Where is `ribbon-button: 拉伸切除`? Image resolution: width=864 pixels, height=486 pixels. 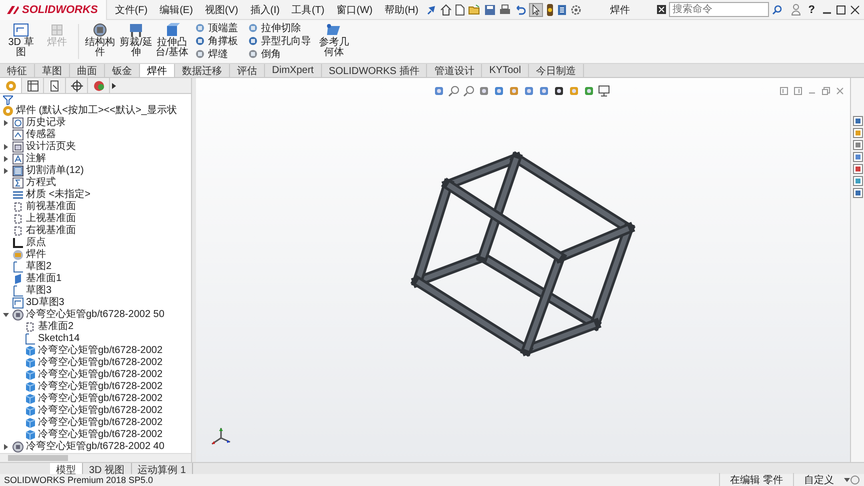
ribbon-button: 拉伸切除 is located at coordinates (279, 28).